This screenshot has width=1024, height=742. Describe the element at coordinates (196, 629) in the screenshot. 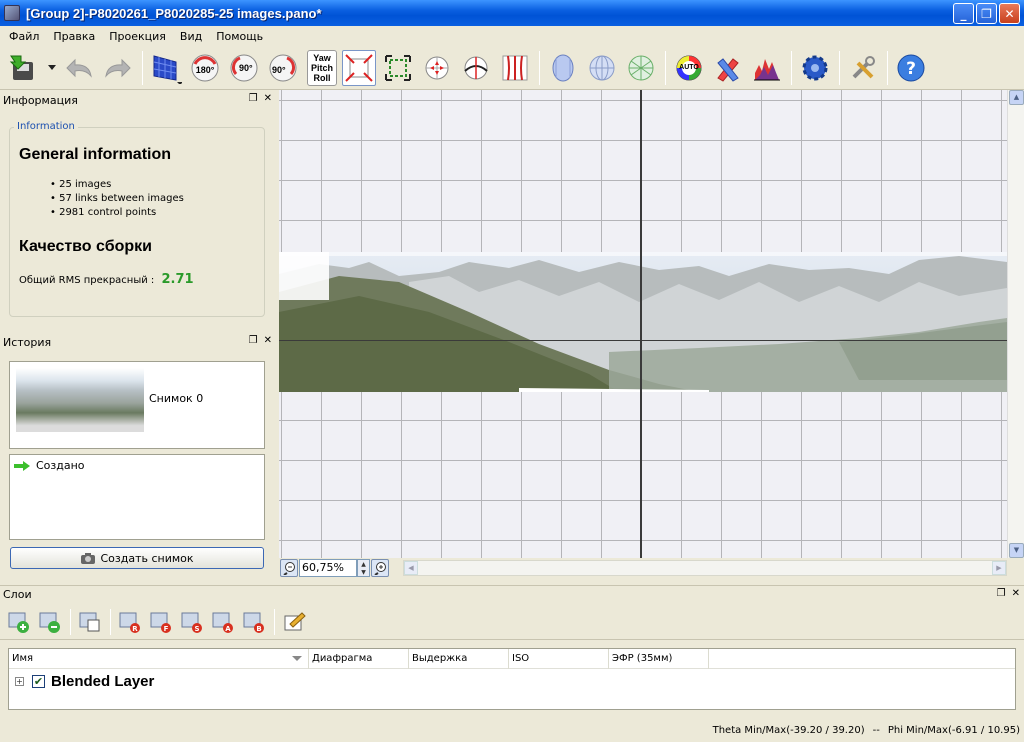

I see `svg-text: S` at that location.